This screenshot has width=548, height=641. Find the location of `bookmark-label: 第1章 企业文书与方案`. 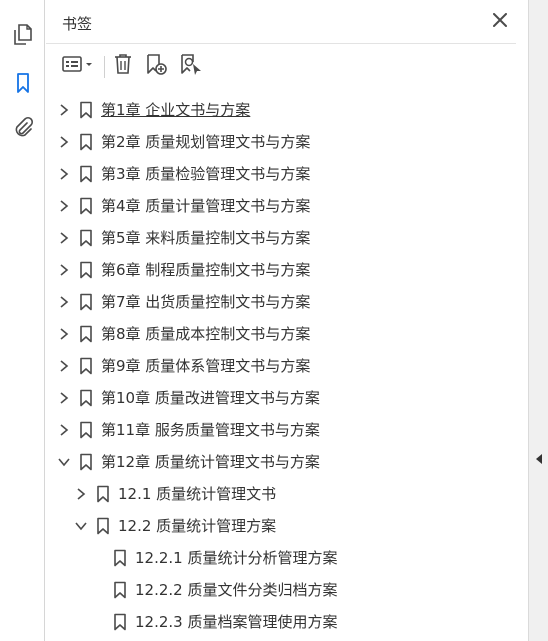

bookmark-label: 第1章 企业文书与方案 is located at coordinates (176, 110).